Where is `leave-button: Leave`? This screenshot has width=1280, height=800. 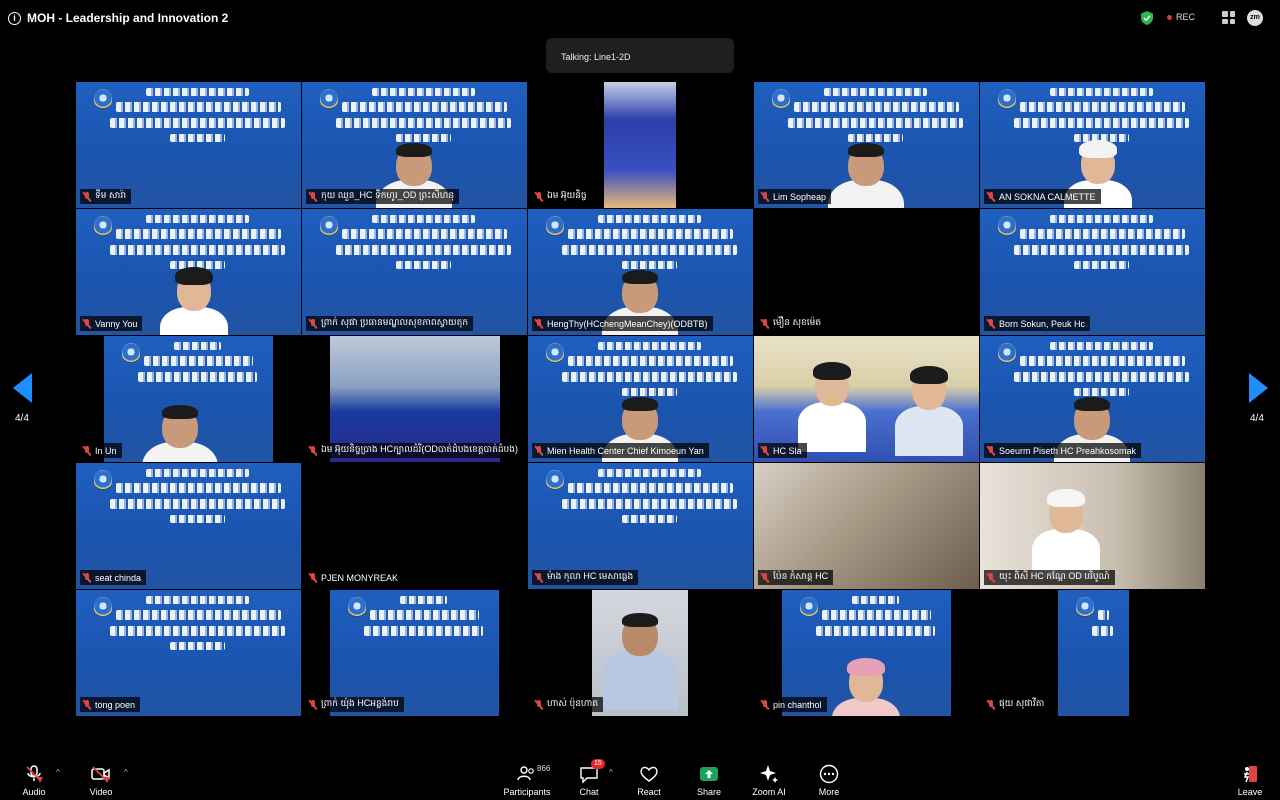 leave-button: Leave is located at coordinates (1250, 780).